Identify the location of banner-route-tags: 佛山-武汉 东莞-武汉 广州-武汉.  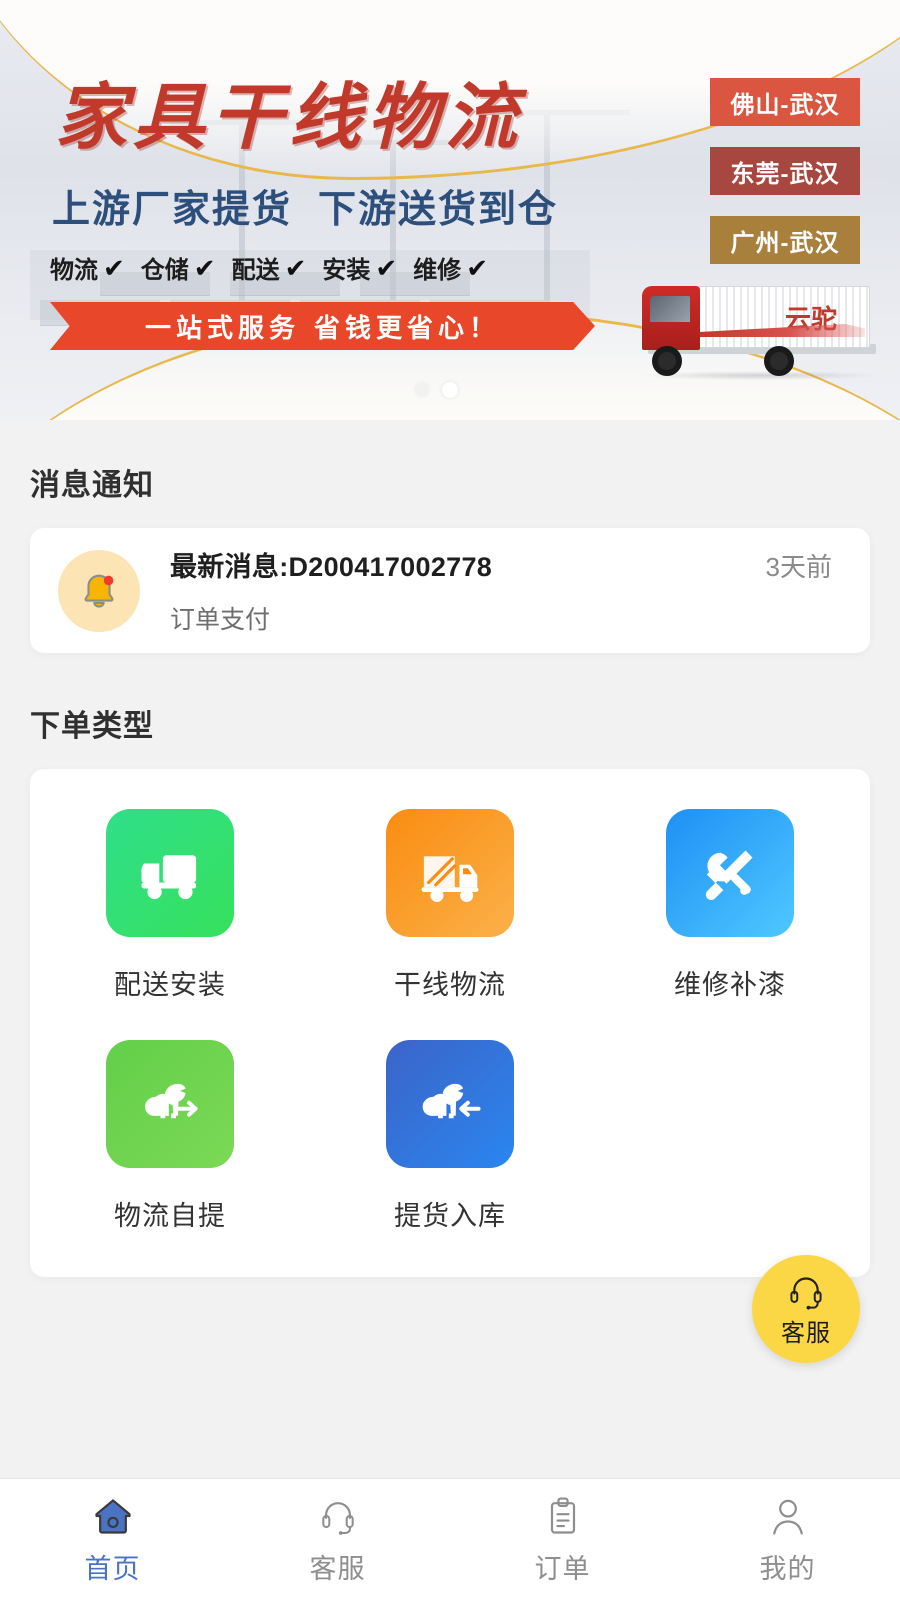
(785, 171).